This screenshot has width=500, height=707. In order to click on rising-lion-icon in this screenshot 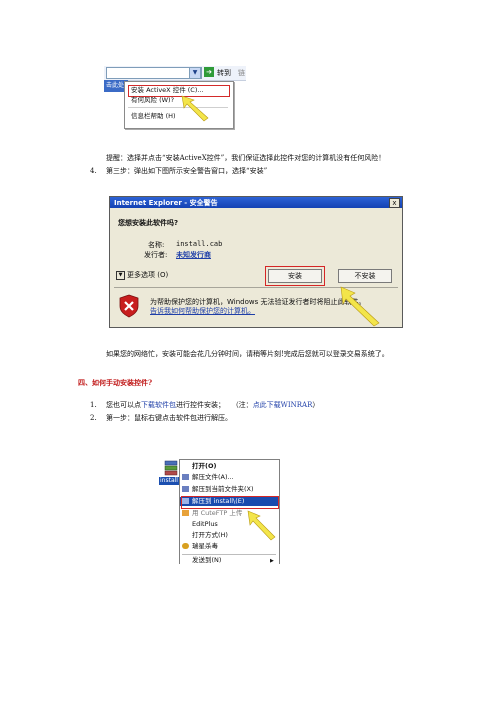, I will do `click(185, 546)`.